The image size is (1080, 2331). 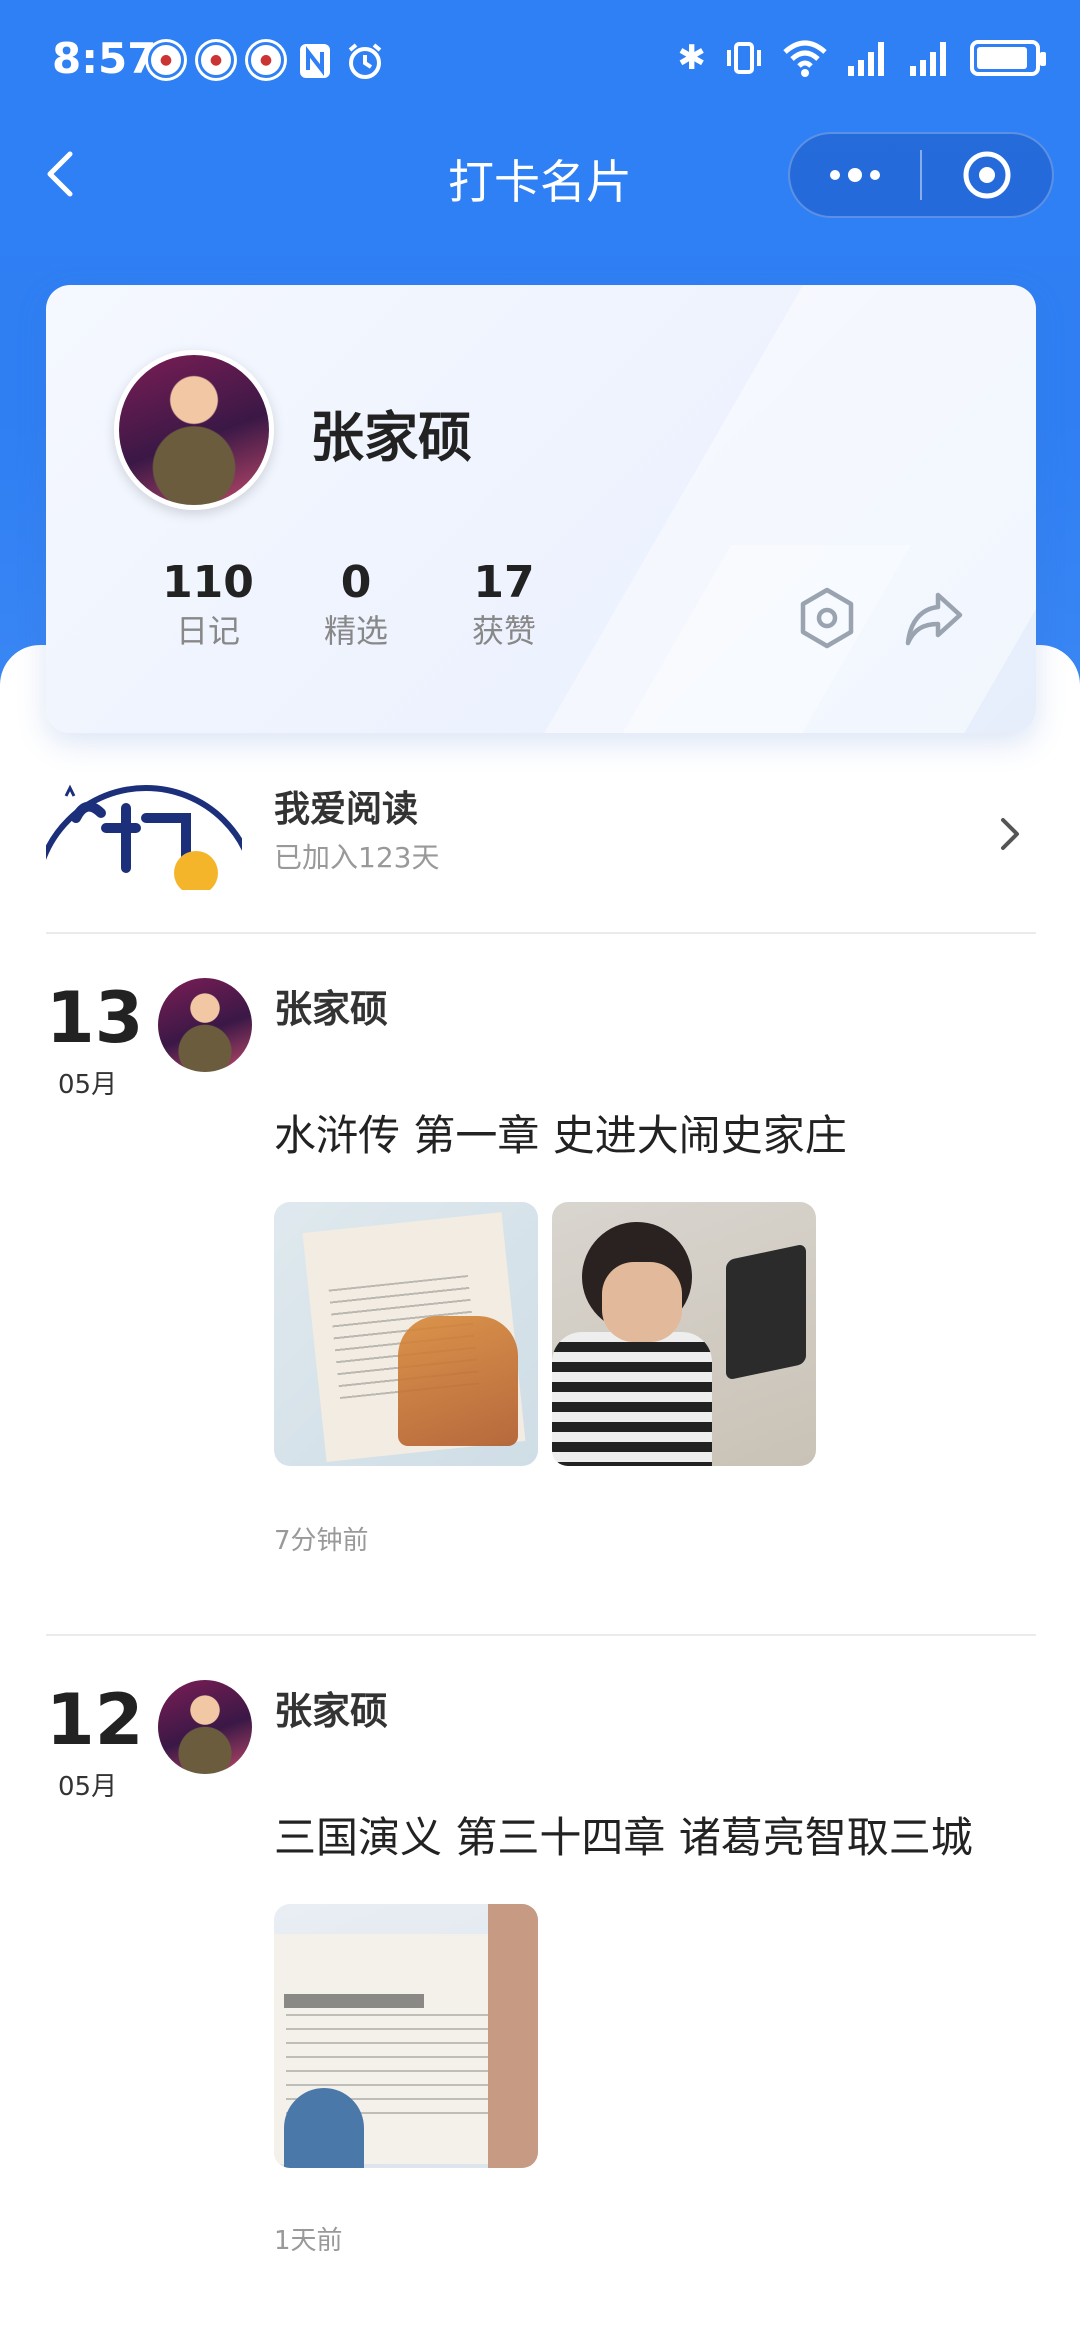 I want to click on stat-label: 获赞, so click(x=503, y=631).